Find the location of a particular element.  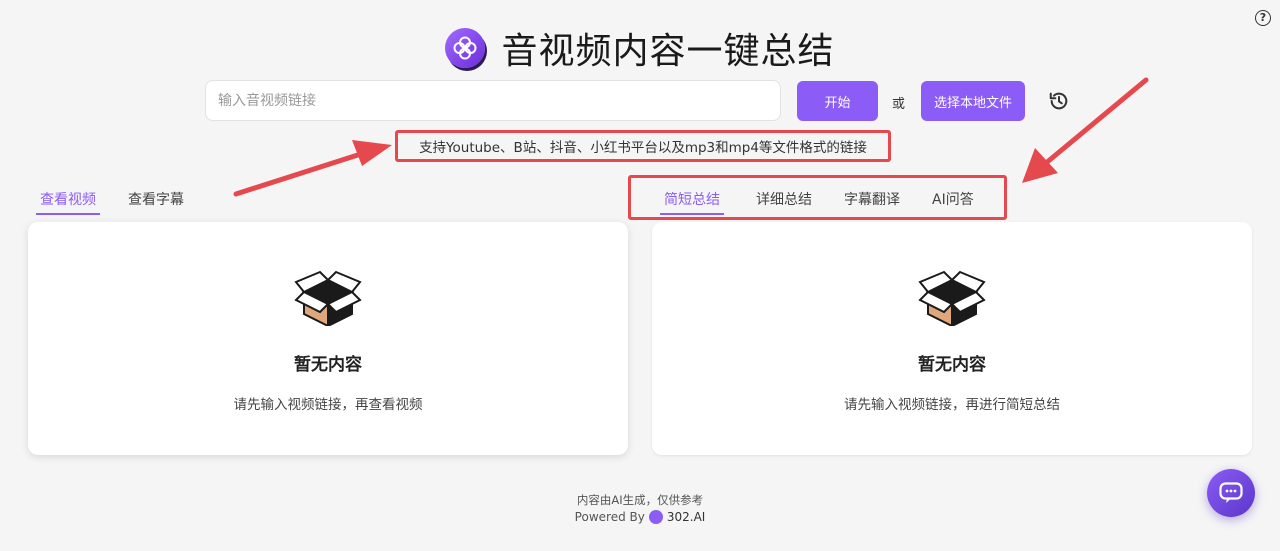

right-tabs: 简短总结 详细总结 字幕翻译 AI问答 is located at coordinates (817, 202).